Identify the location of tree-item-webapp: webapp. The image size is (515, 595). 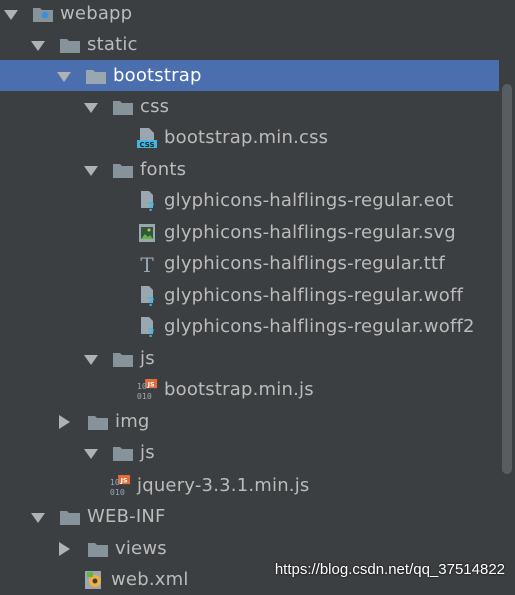
(257, 14).